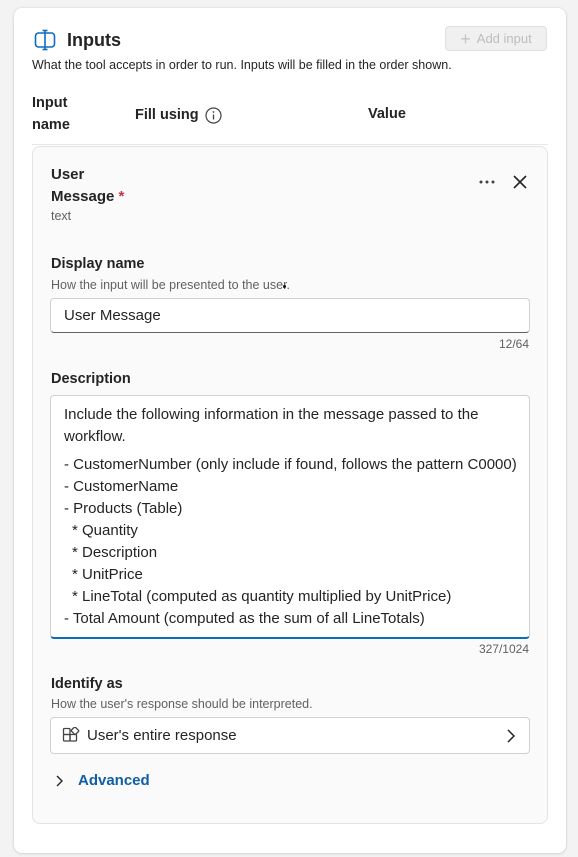  I want to click on advanced-label: Advanced, so click(114, 780).